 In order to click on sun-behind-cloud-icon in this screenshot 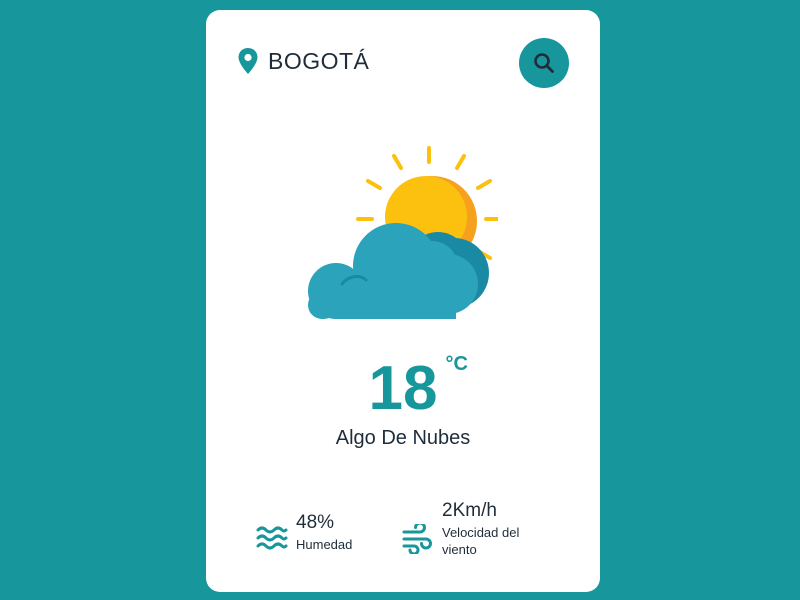, I will do `click(403, 232)`.